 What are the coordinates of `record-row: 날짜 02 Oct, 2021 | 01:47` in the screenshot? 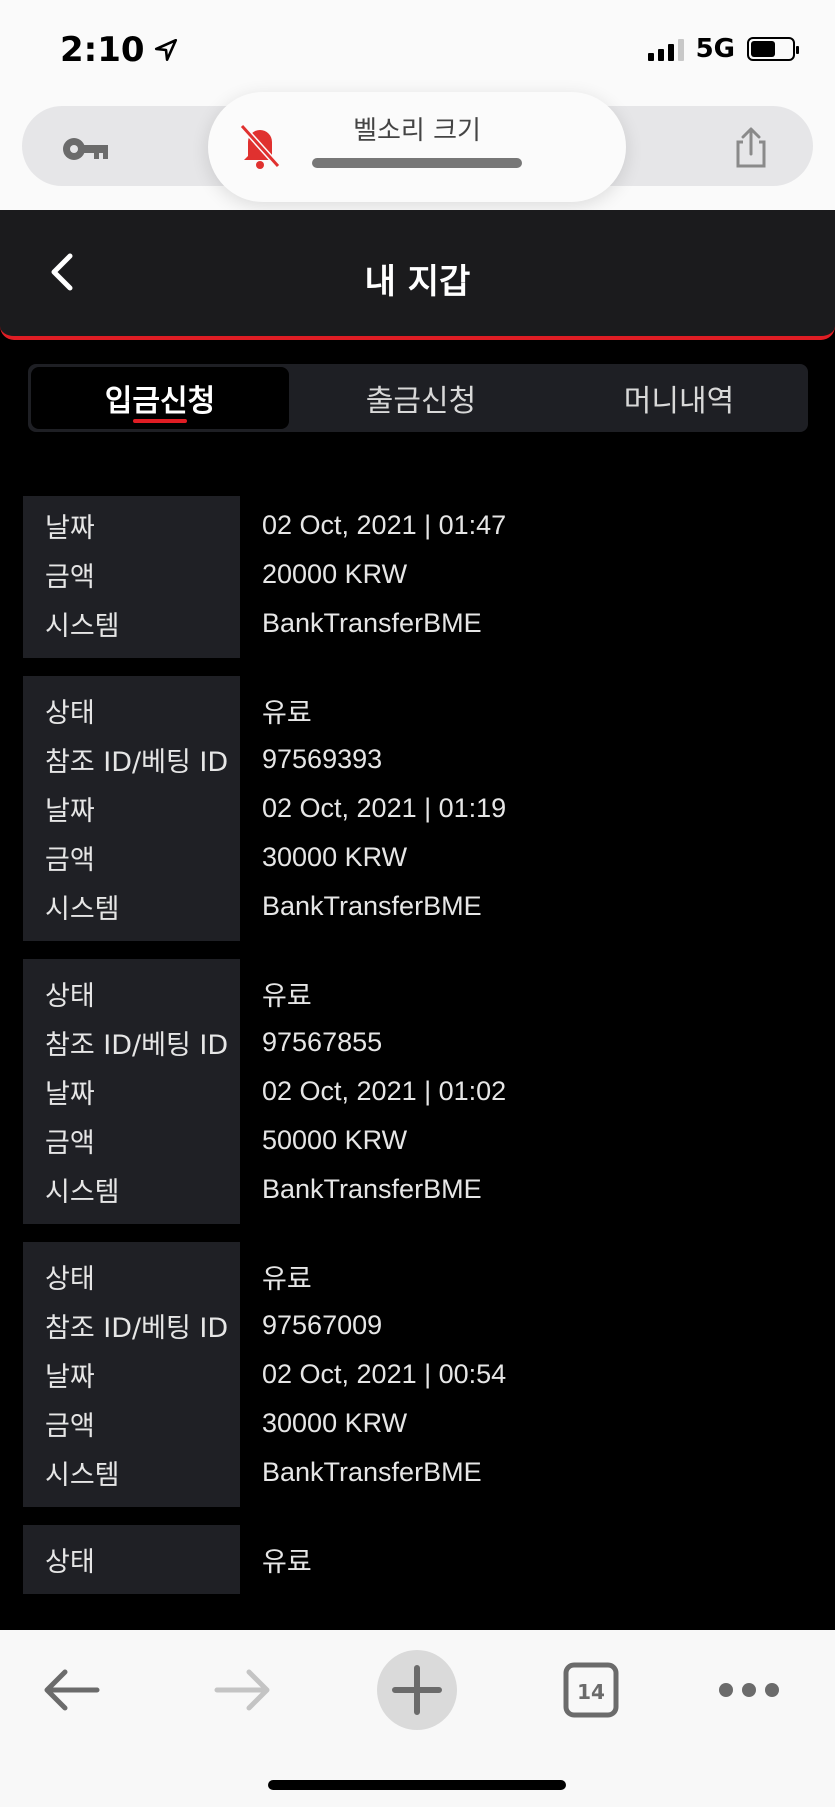 It's located at (417, 525).